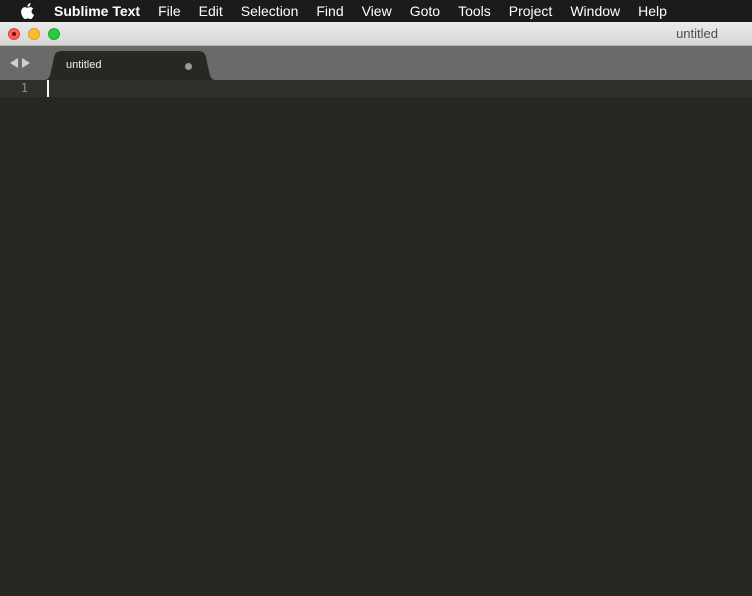 This screenshot has width=752, height=596. Describe the element at coordinates (20, 63) in the screenshot. I see `tab-navigation` at that location.